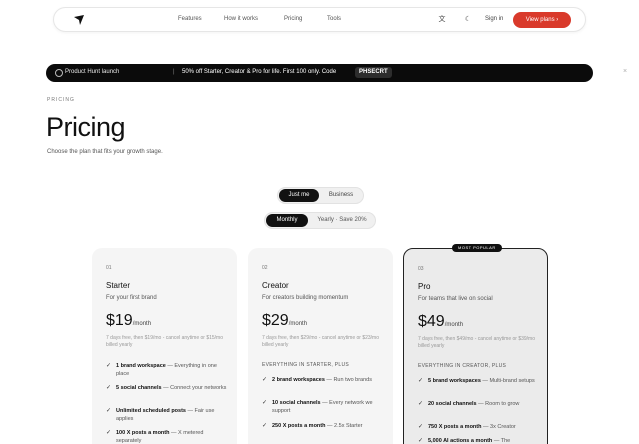  What do you see at coordinates (131, 298) in the screenshot?
I see `plan-tagline: For your first brand` at bounding box center [131, 298].